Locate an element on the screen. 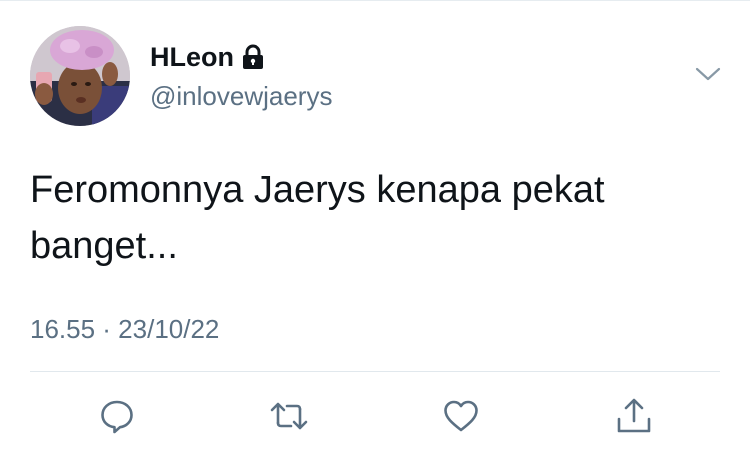 The width and height of the screenshot is (750, 456). display-name-text: HLeon is located at coordinates (192, 57).